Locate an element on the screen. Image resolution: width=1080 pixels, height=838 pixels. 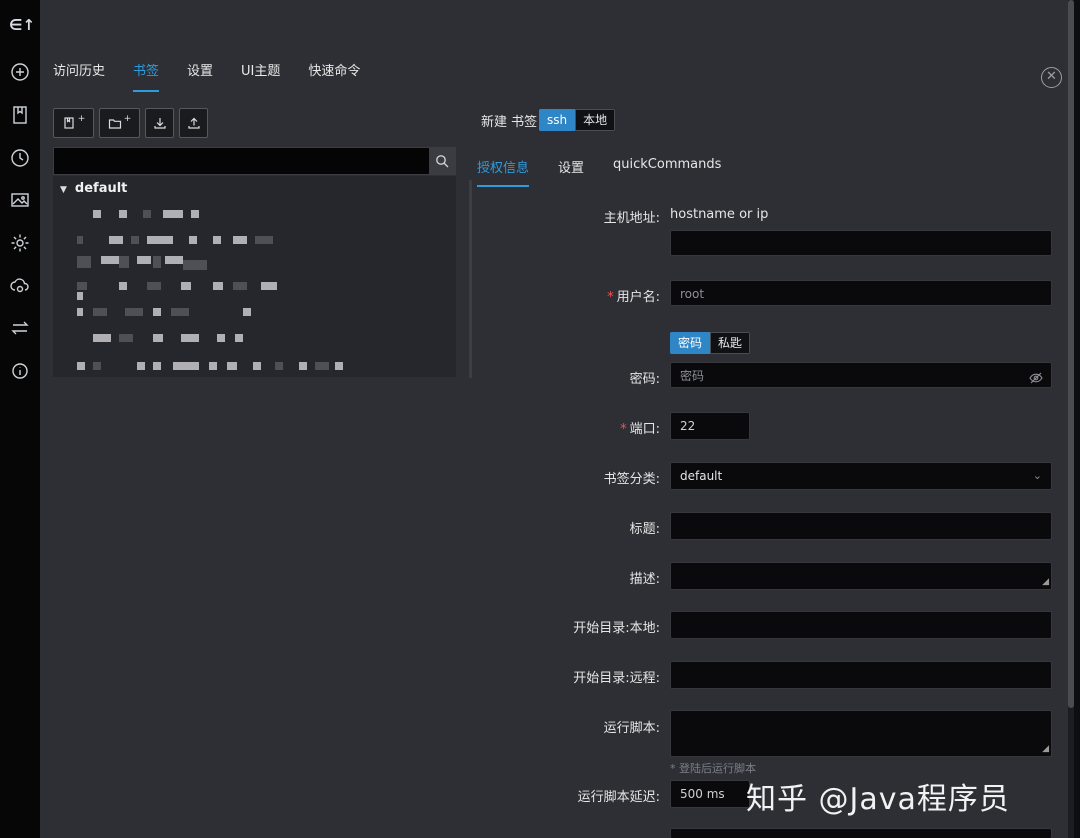
auth-password-button: 密码 is located at coordinates (690, 343).